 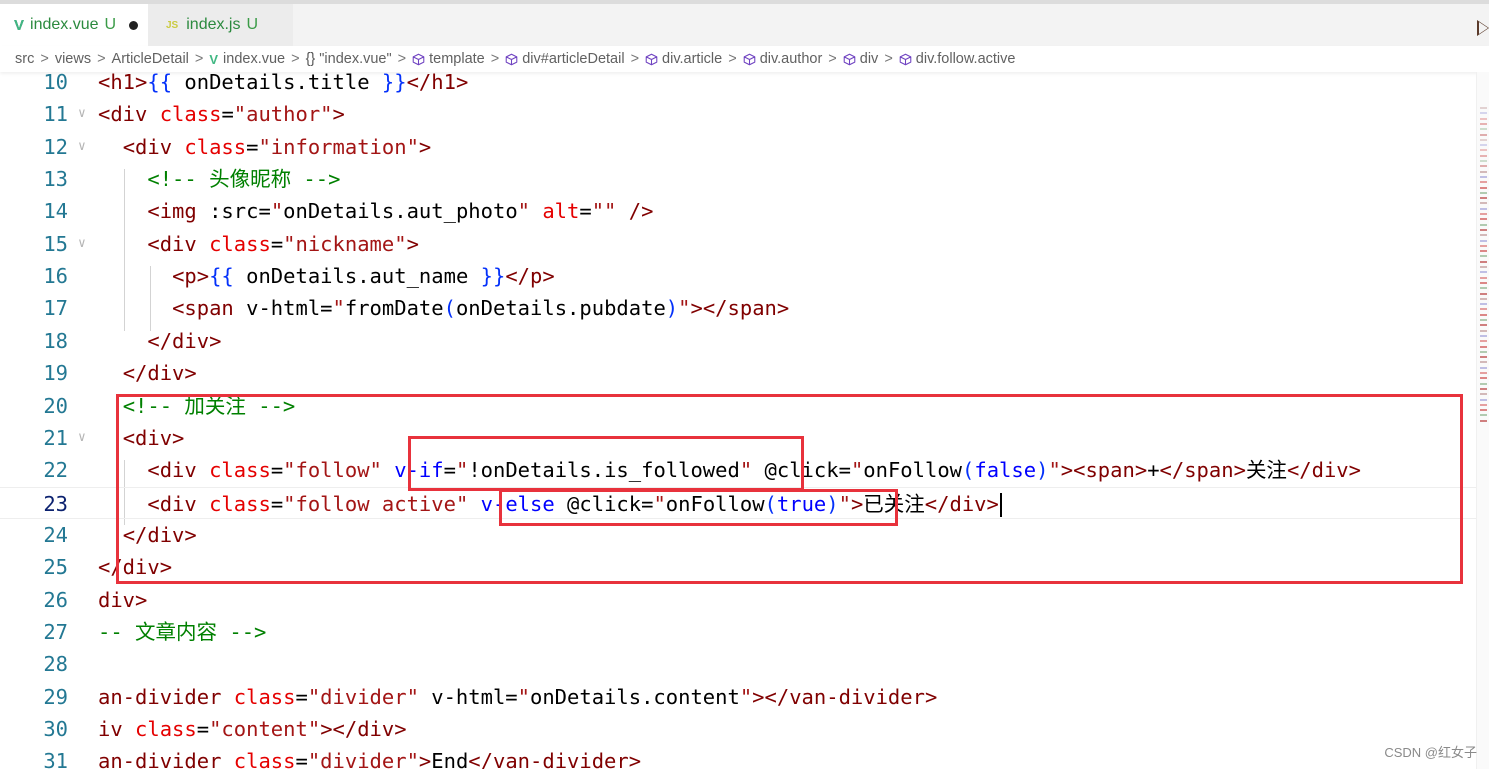 I want to click on code-line: 13 <!-- 头像昵称 -->, so click(x=738, y=179).